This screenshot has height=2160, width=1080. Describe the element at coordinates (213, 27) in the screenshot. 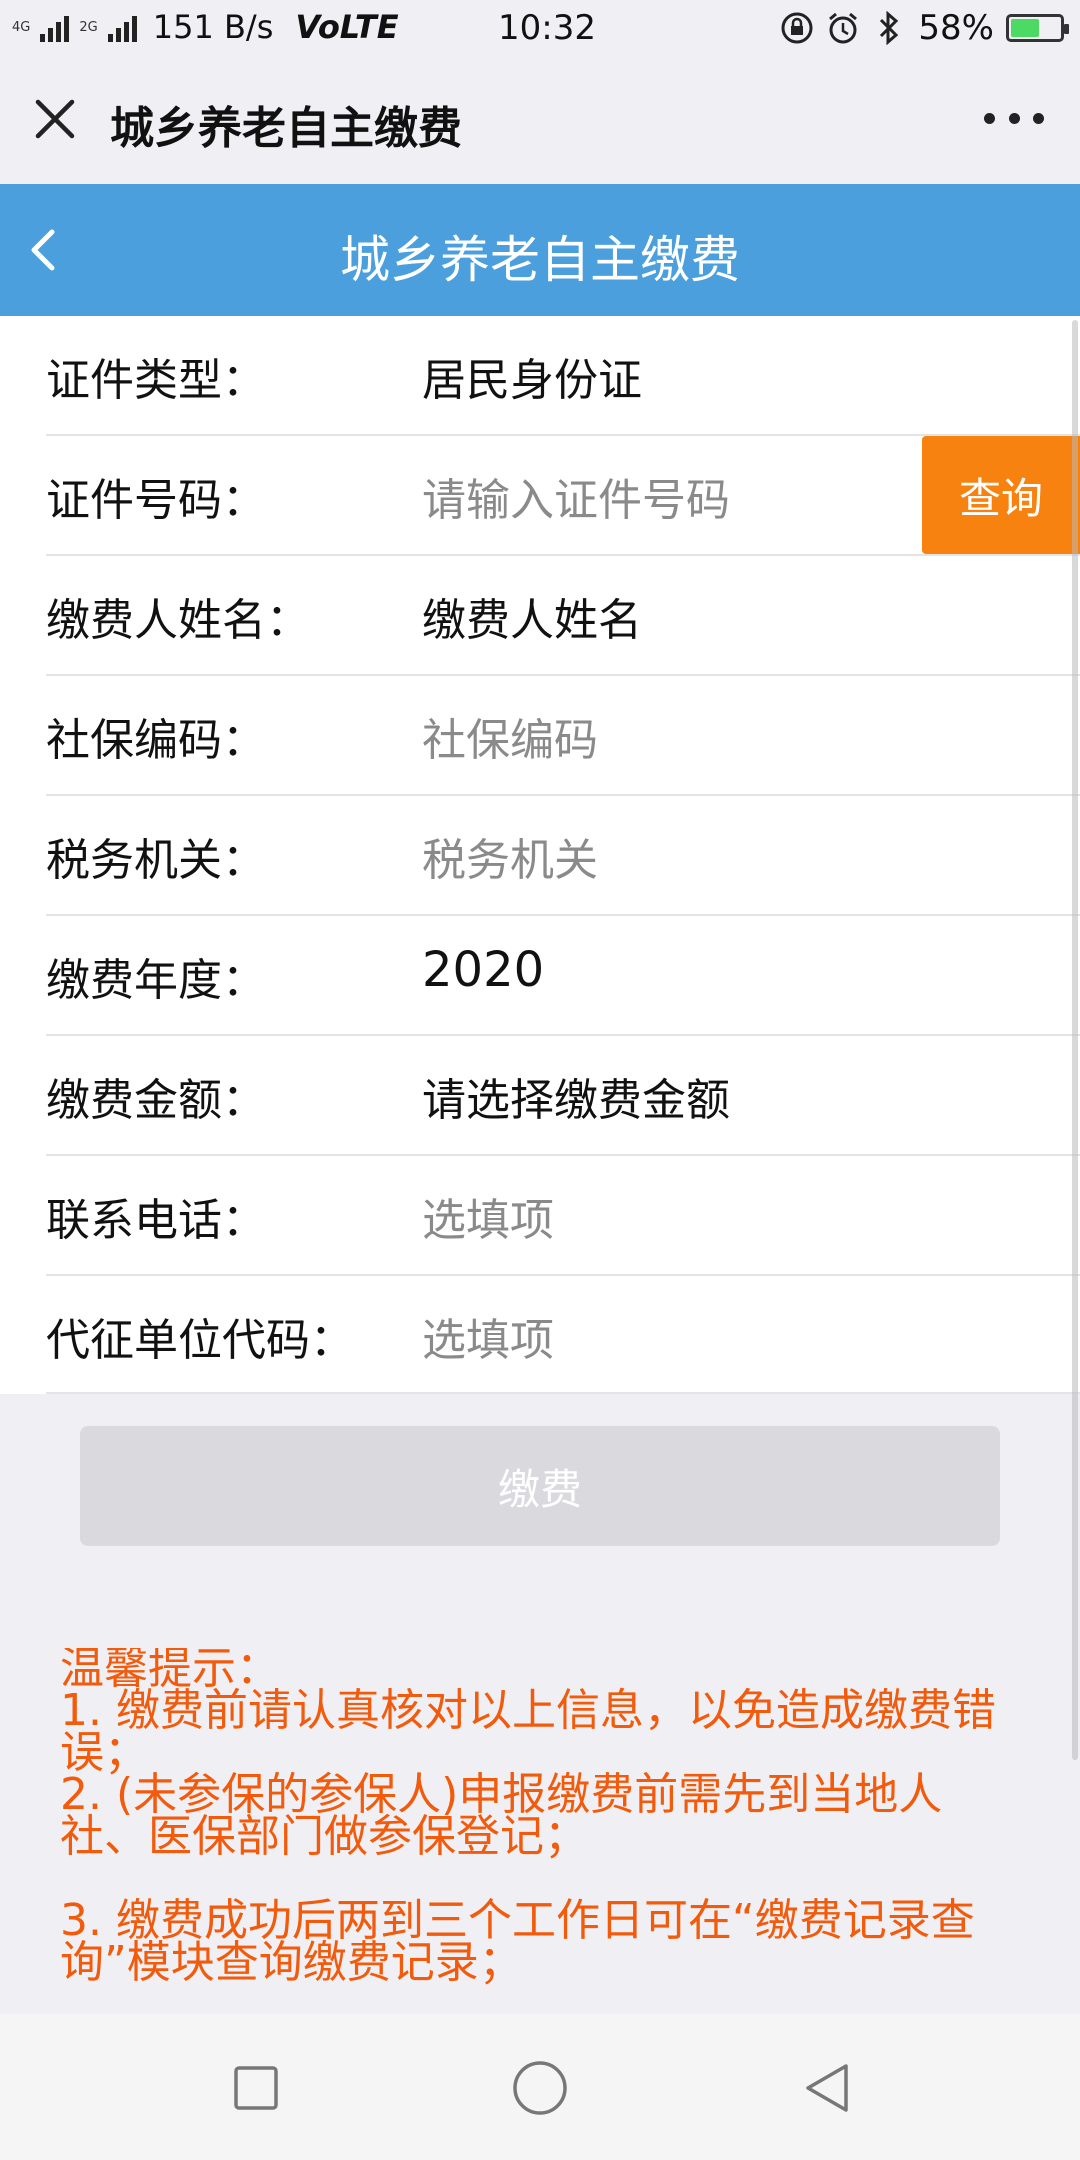

I see `network-speed: 151 B/s` at that location.